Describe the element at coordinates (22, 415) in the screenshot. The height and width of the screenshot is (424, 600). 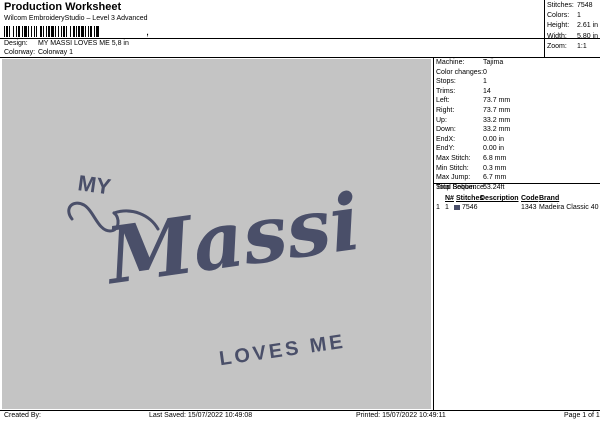
I see `footer-created-by: Created By:` at that location.